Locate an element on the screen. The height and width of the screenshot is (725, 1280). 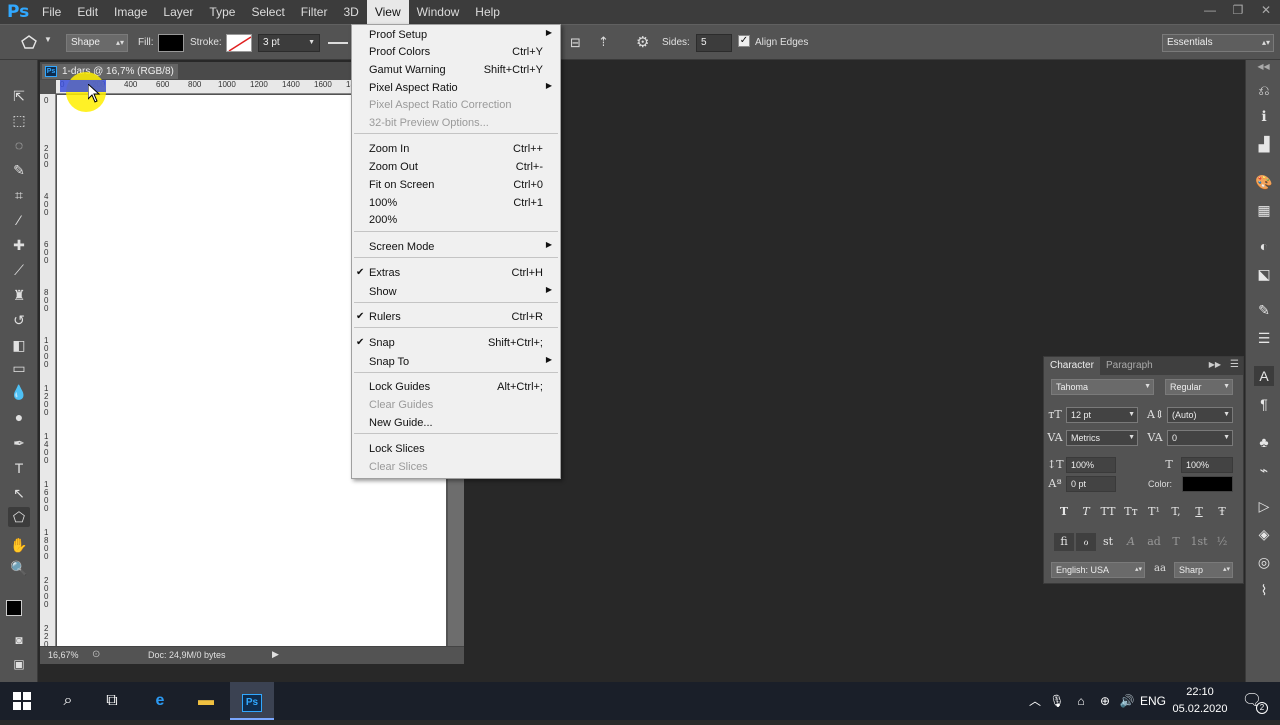
panel-collapse-icon: ▶▶ is located at coordinates (1215, 364).